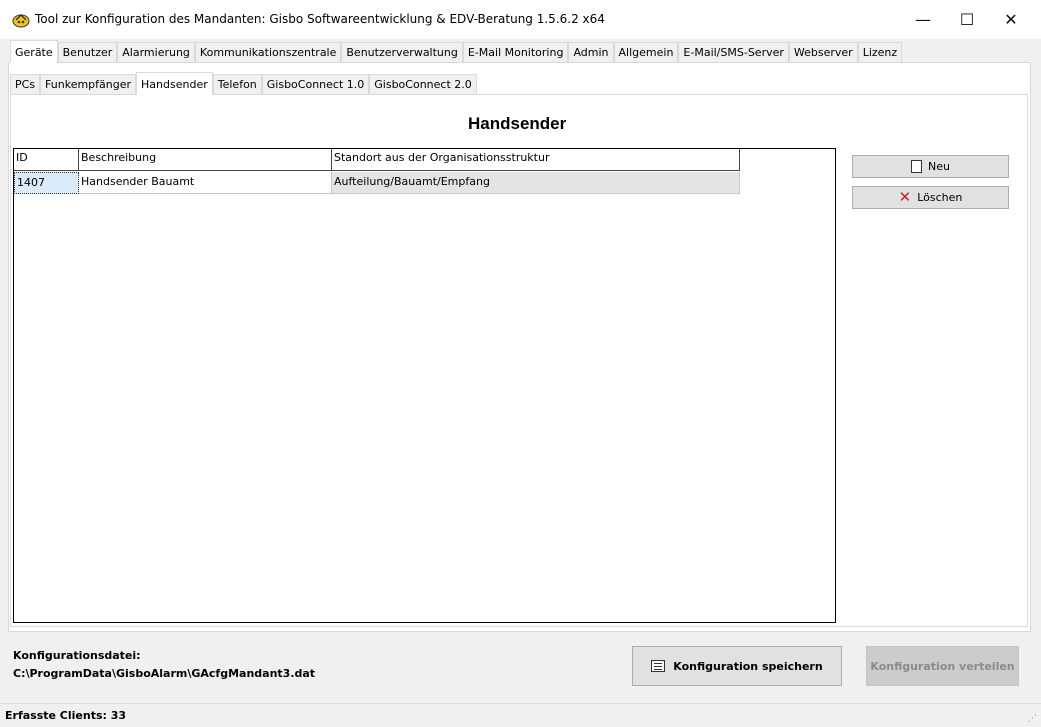 This screenshot has width=1041, height=727. Describe the element at coordinates (156, 52) in the screenshot. I see `tab-alarmierung: Alarmierung` at that location.